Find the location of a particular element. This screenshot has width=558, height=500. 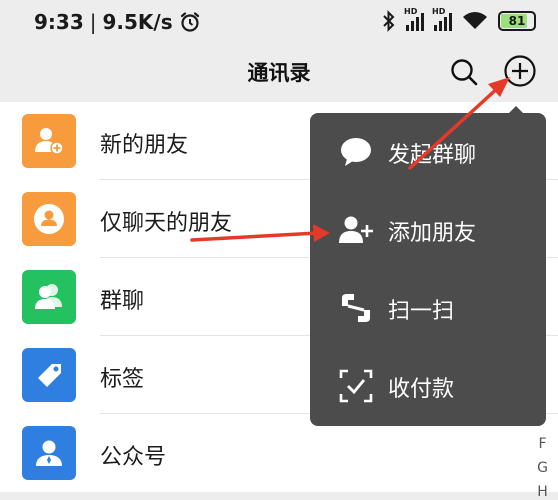

index-letter: G is located at coordinates (542, 468).